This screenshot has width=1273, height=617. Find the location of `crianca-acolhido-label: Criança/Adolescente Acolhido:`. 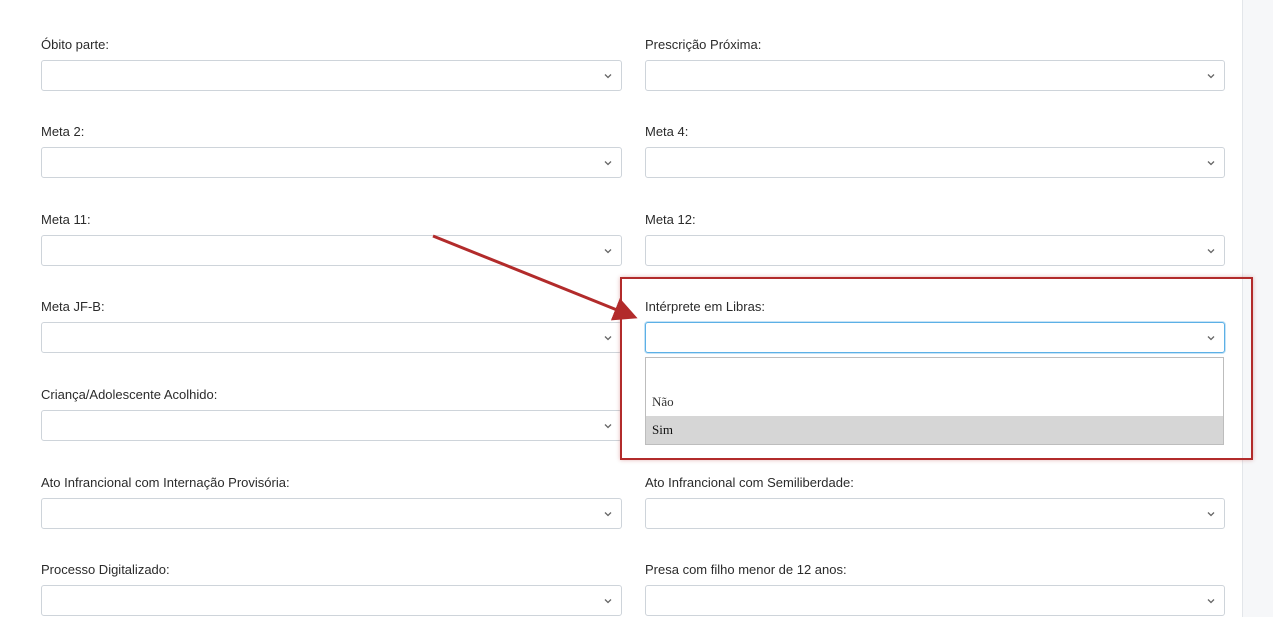

crianca-acolhido-label: Criança/Adolescente Acolhido: is located at coordinates (129, 394).